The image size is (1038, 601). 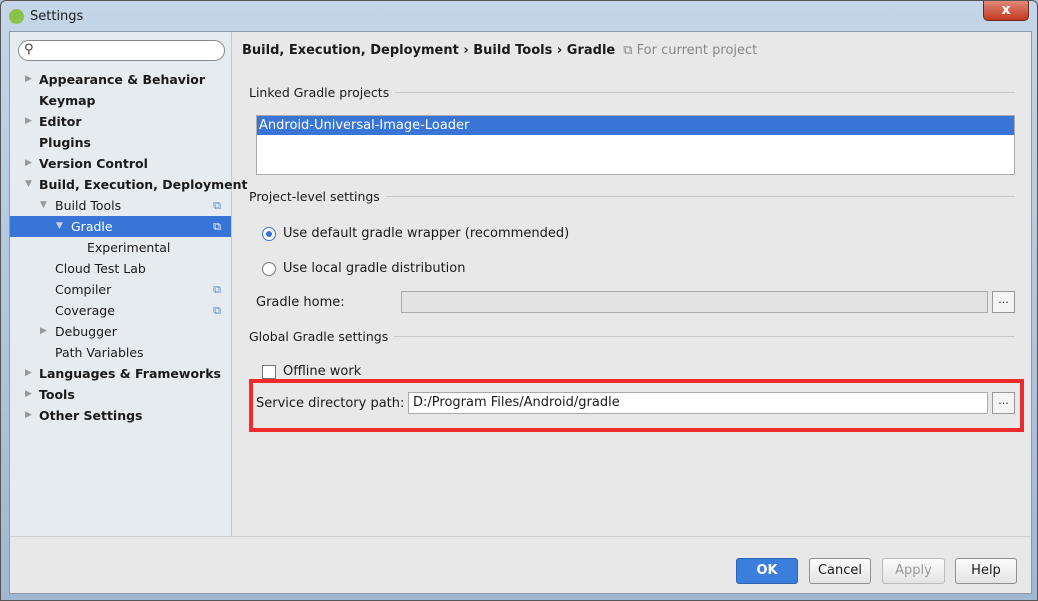 What do you see at coordinates (120, 100) in the screenshot?
I see `sidebar-item-keymap: Keymap` at bounding box center [120, 100].